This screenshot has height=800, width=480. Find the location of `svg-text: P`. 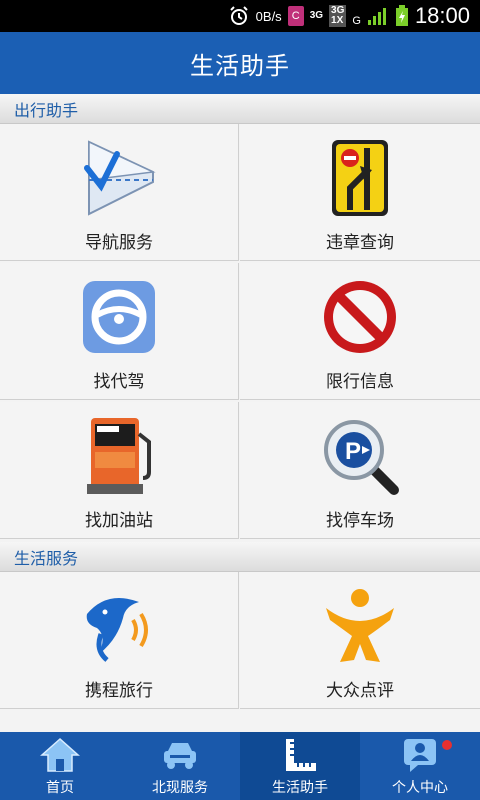

svg-text: P is located at coordinates (353, 451).